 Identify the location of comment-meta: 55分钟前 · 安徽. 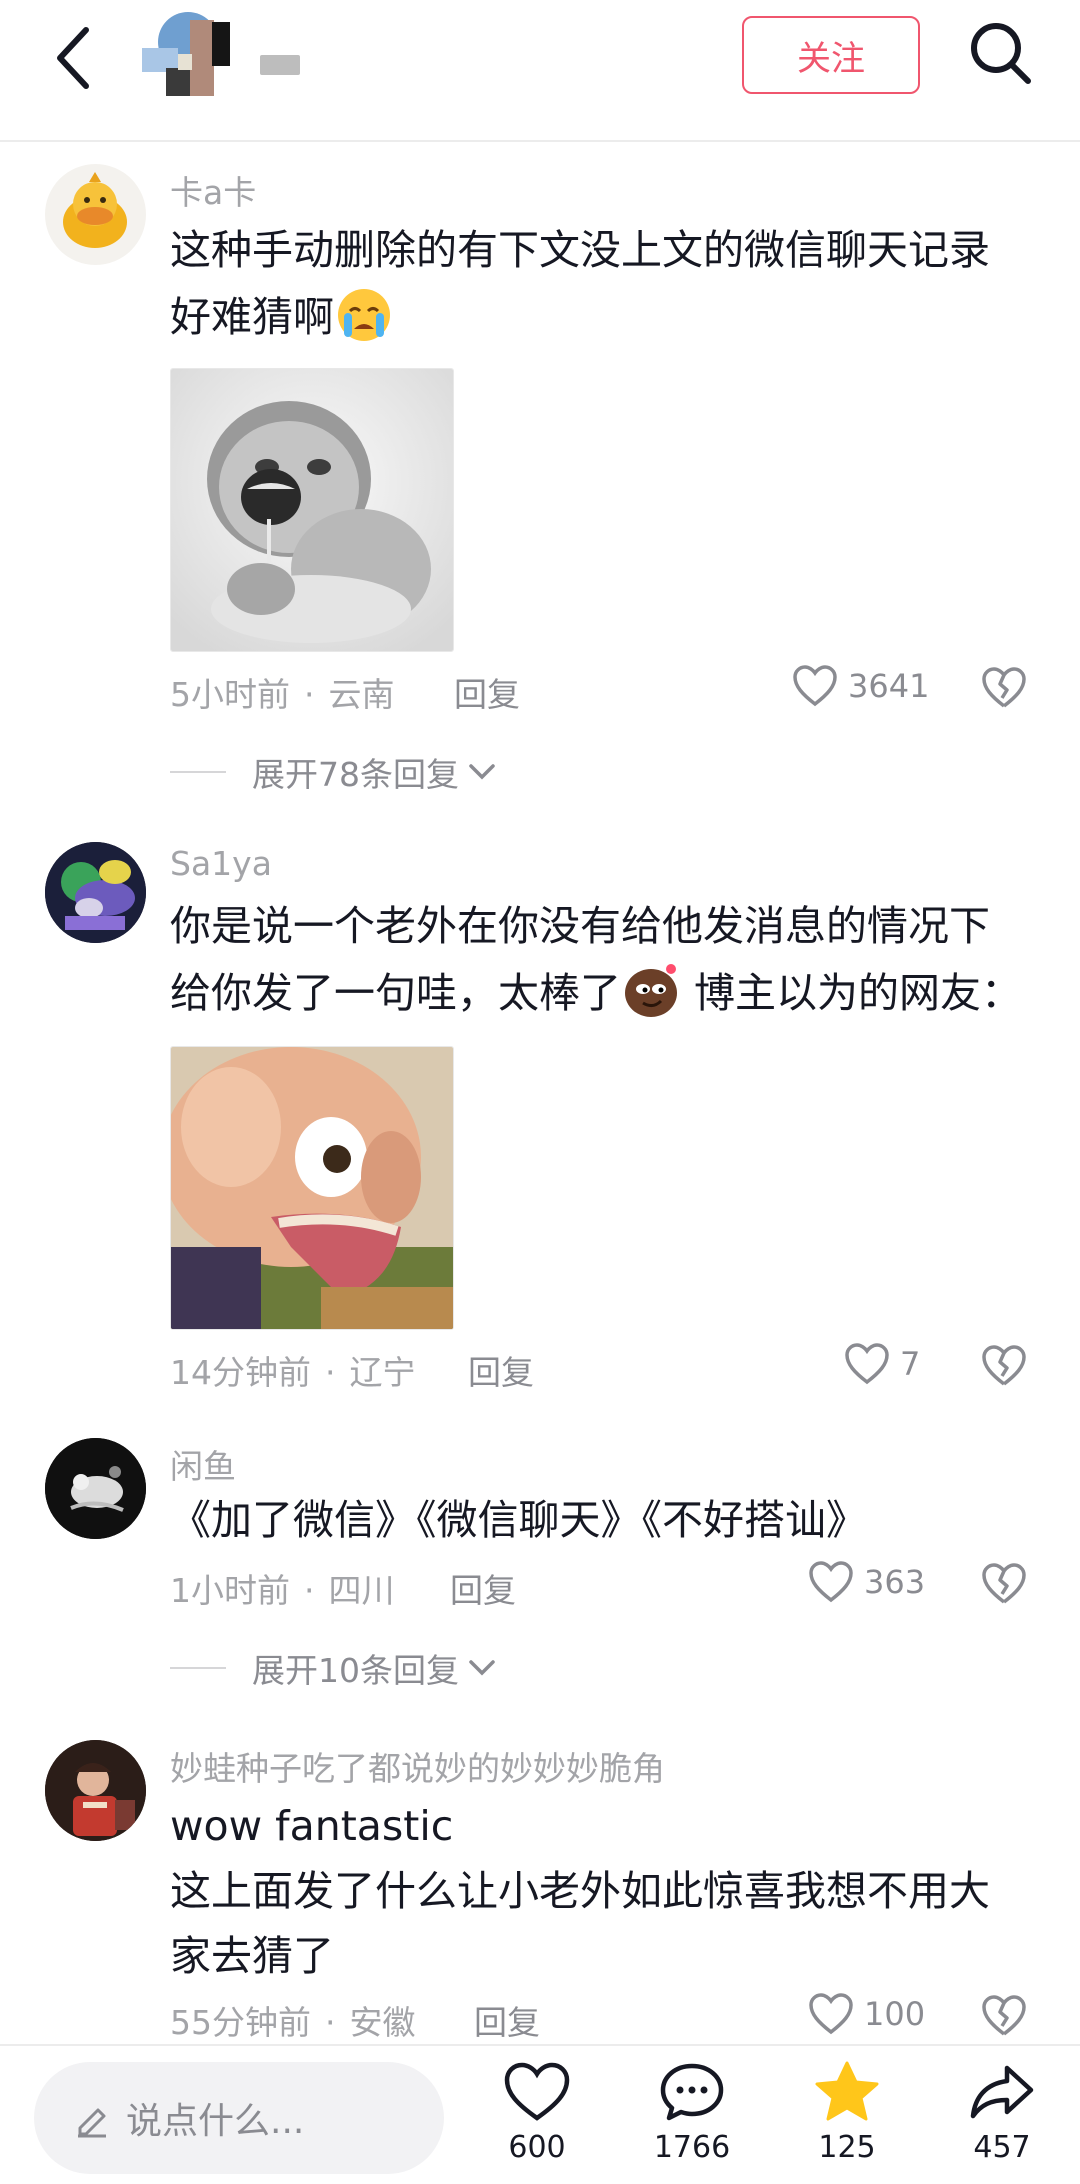
(293, 2022).